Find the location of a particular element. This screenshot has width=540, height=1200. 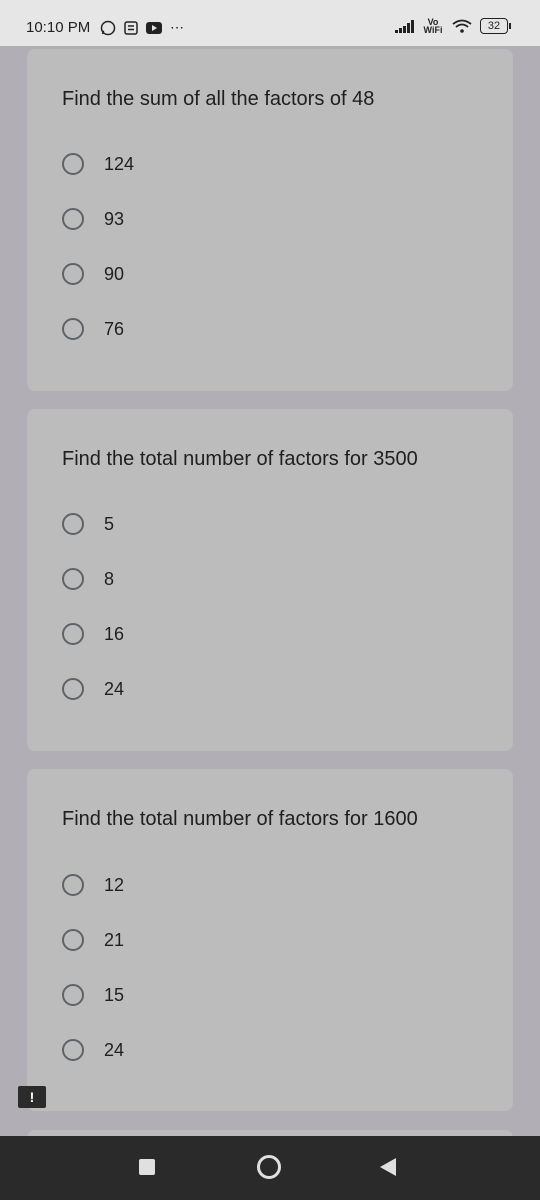

option-radio: 16 is located at coordinates (93, 634).